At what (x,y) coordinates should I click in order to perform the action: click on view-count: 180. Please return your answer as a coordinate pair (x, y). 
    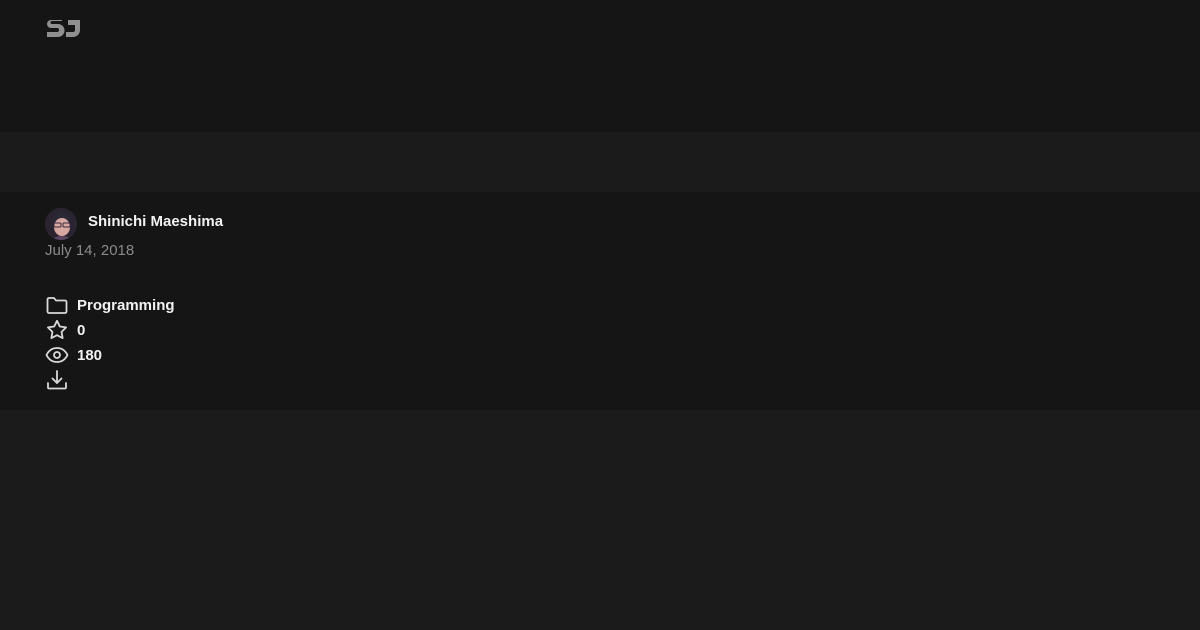
    Looking at the image, I should click on (90, 355).